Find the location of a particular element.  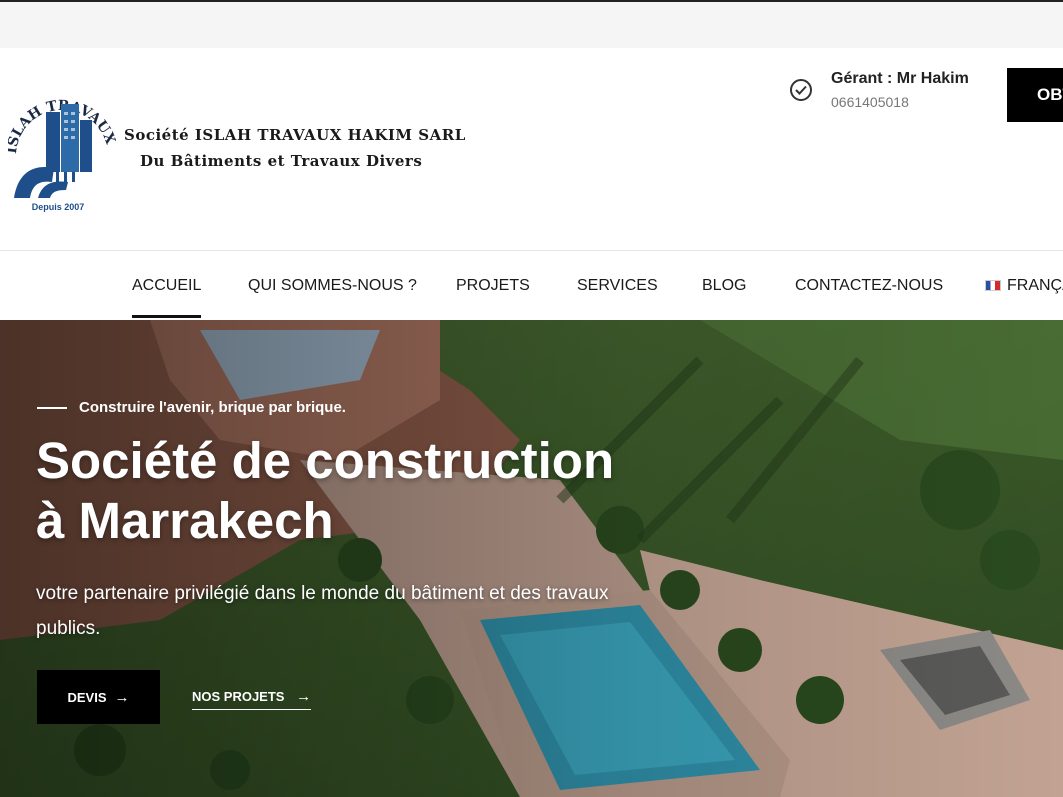

nav-item-language: FRANÇA is located at coordinates (1024, 285).